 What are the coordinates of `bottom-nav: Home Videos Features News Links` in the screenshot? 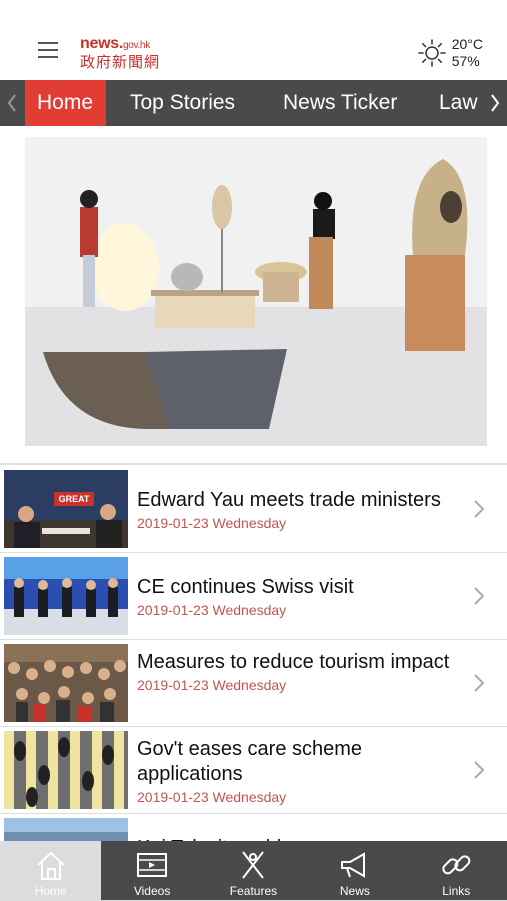 It's located at (253, 870).